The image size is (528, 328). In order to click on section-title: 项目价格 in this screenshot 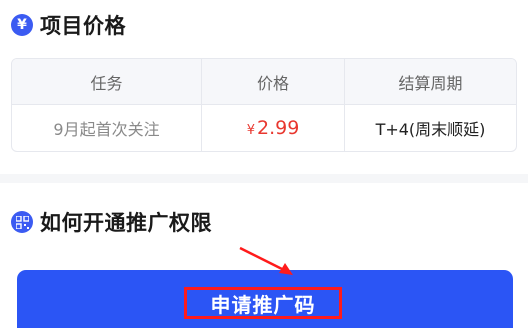, I will do `click(83, 26)`.